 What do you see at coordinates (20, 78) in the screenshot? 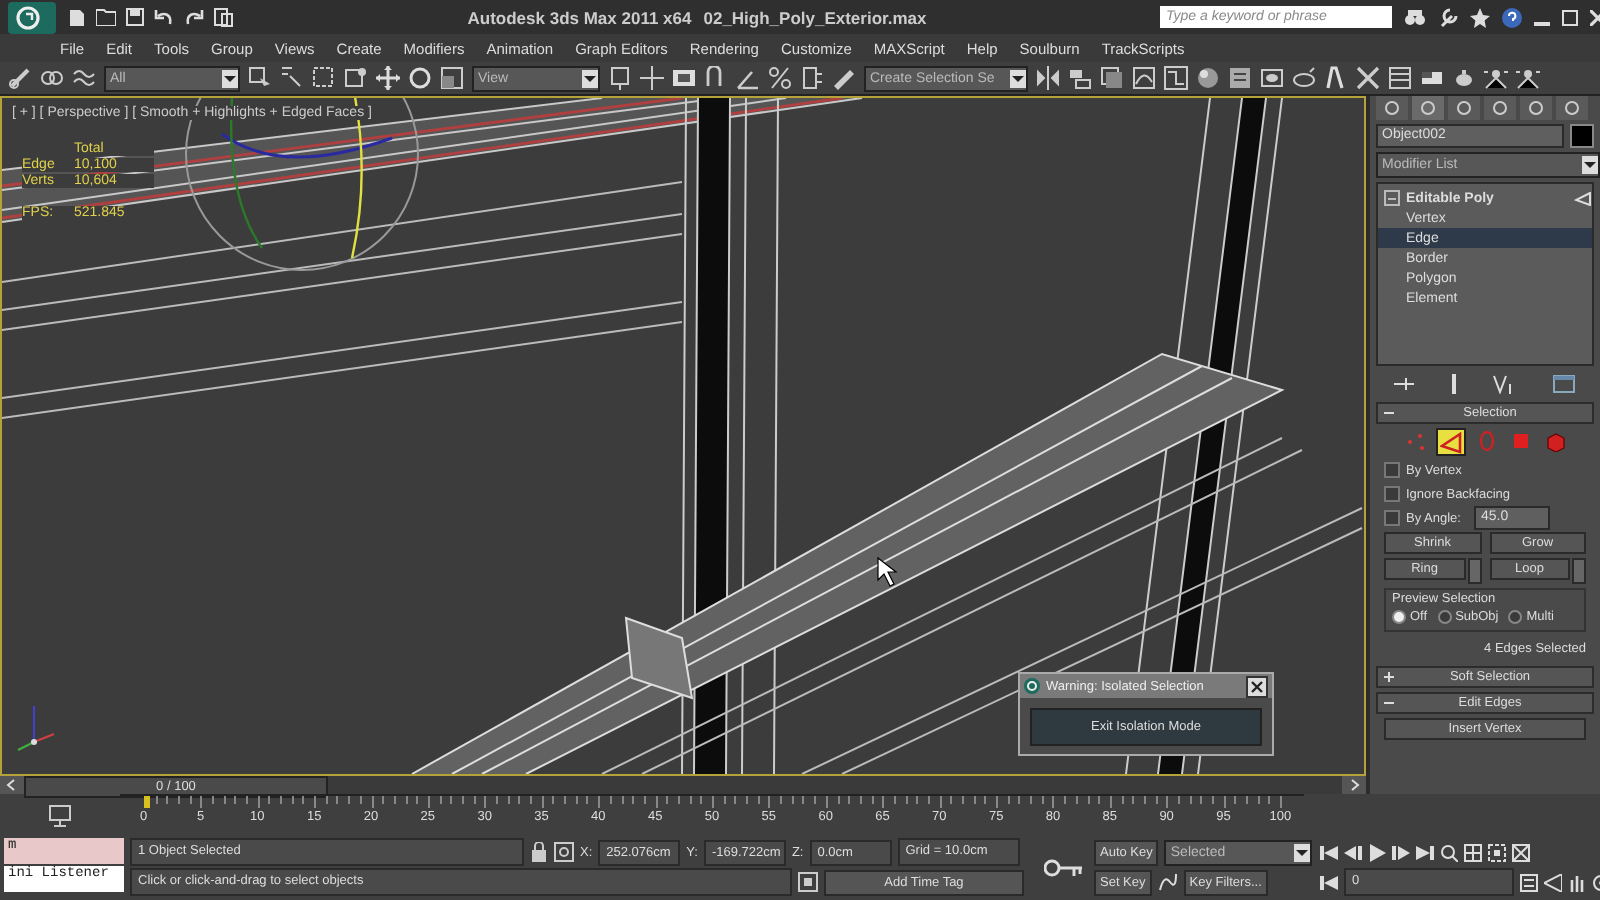
I see `link-icon` at bounding box center [20, 78].